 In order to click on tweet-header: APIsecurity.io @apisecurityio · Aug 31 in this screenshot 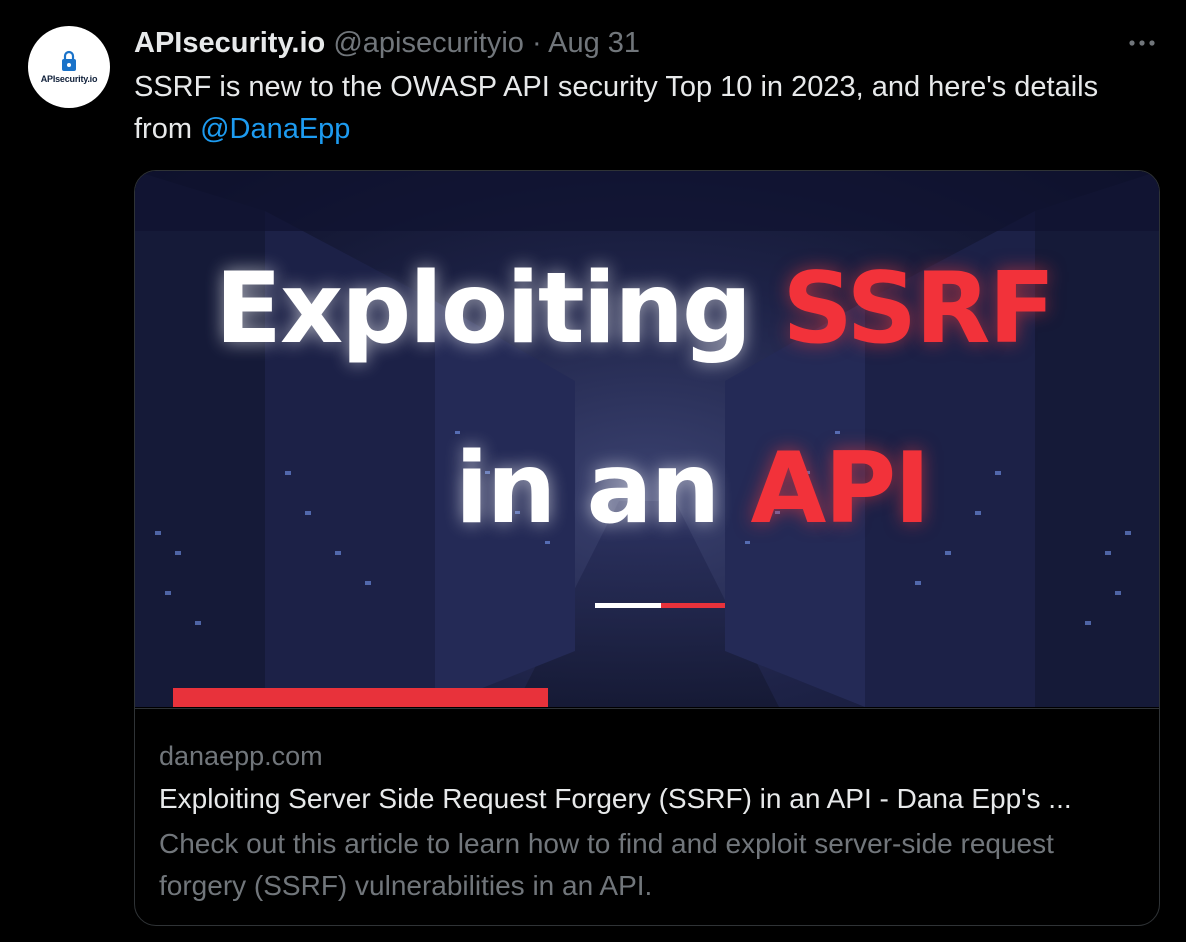, I will do `click(387, 43)`.